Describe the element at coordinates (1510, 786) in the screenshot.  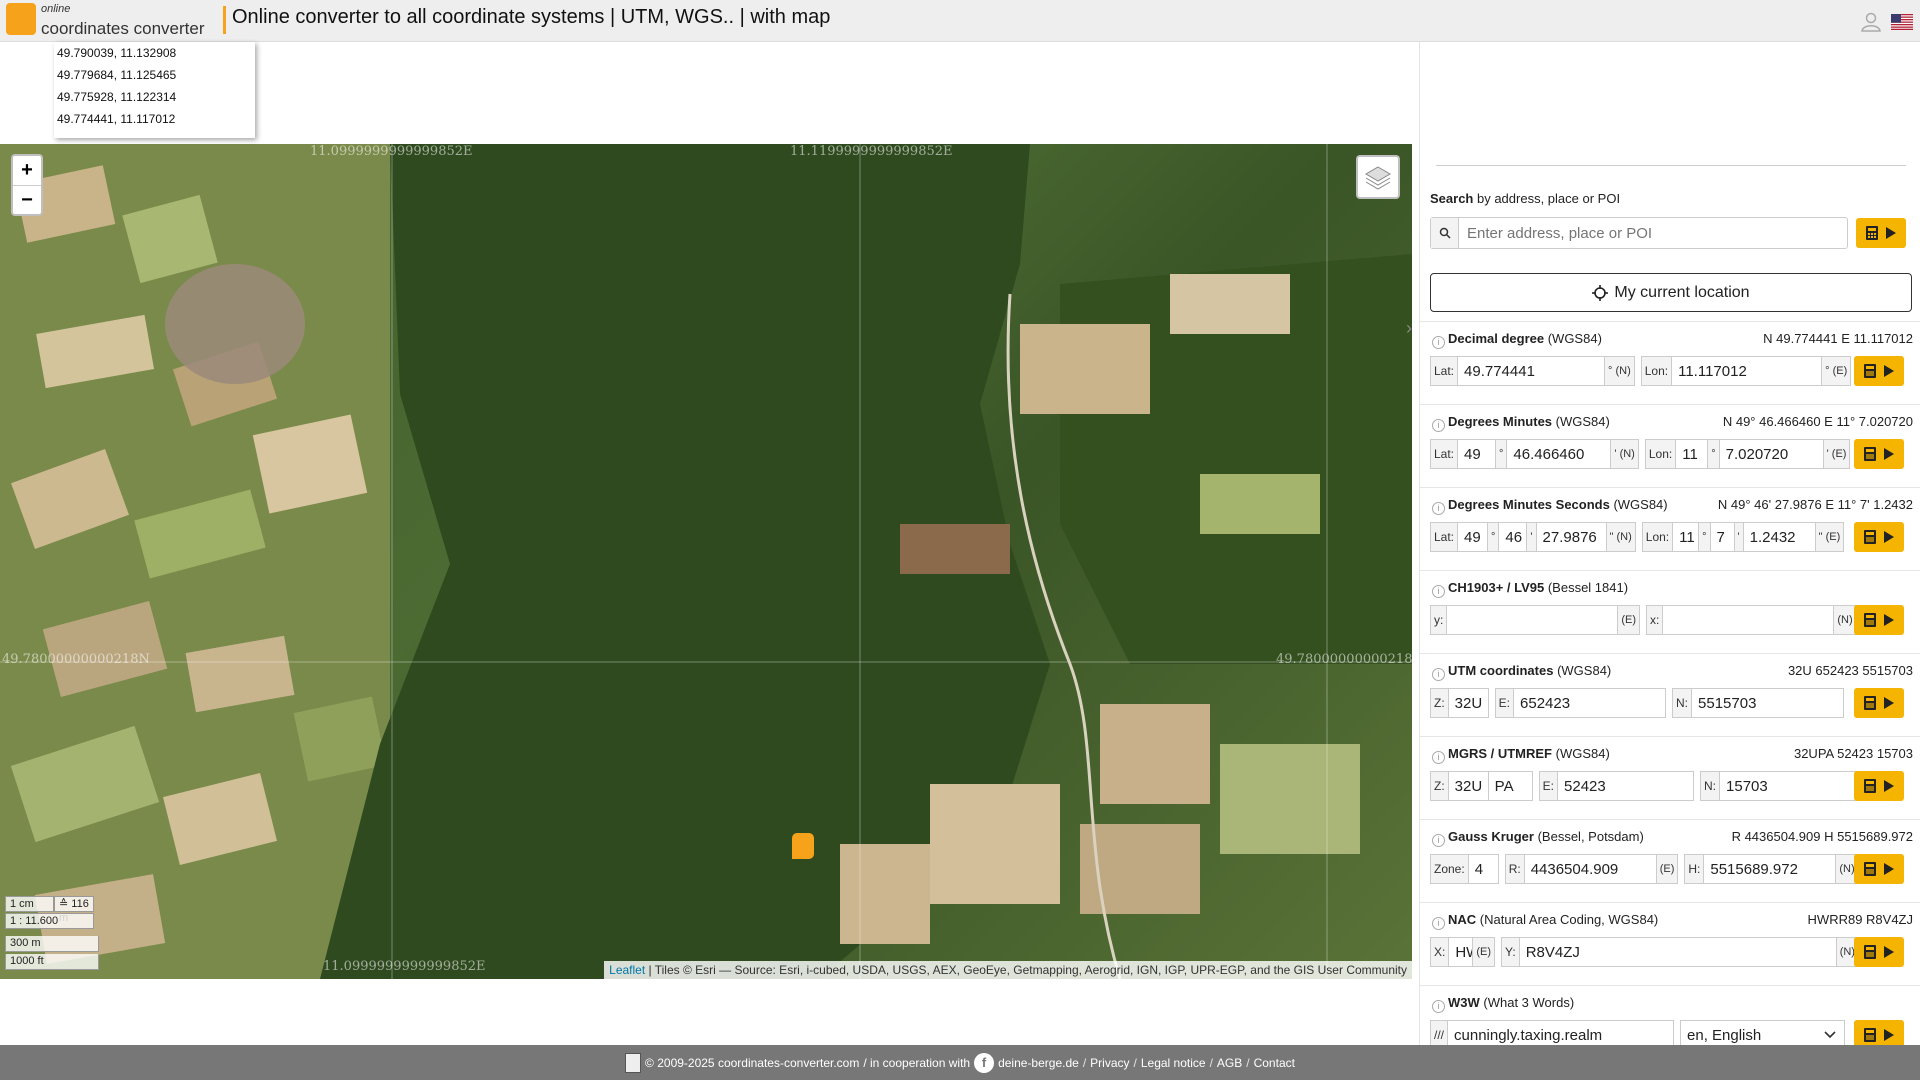
I see `square-input: PA` at that location.